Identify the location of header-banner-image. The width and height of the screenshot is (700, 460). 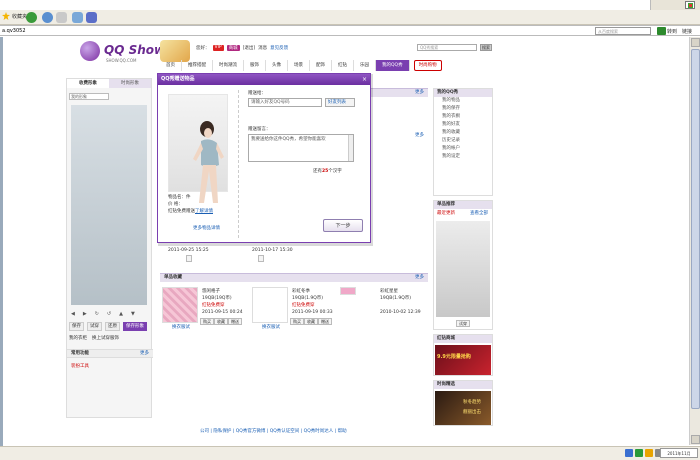
(175, 51).